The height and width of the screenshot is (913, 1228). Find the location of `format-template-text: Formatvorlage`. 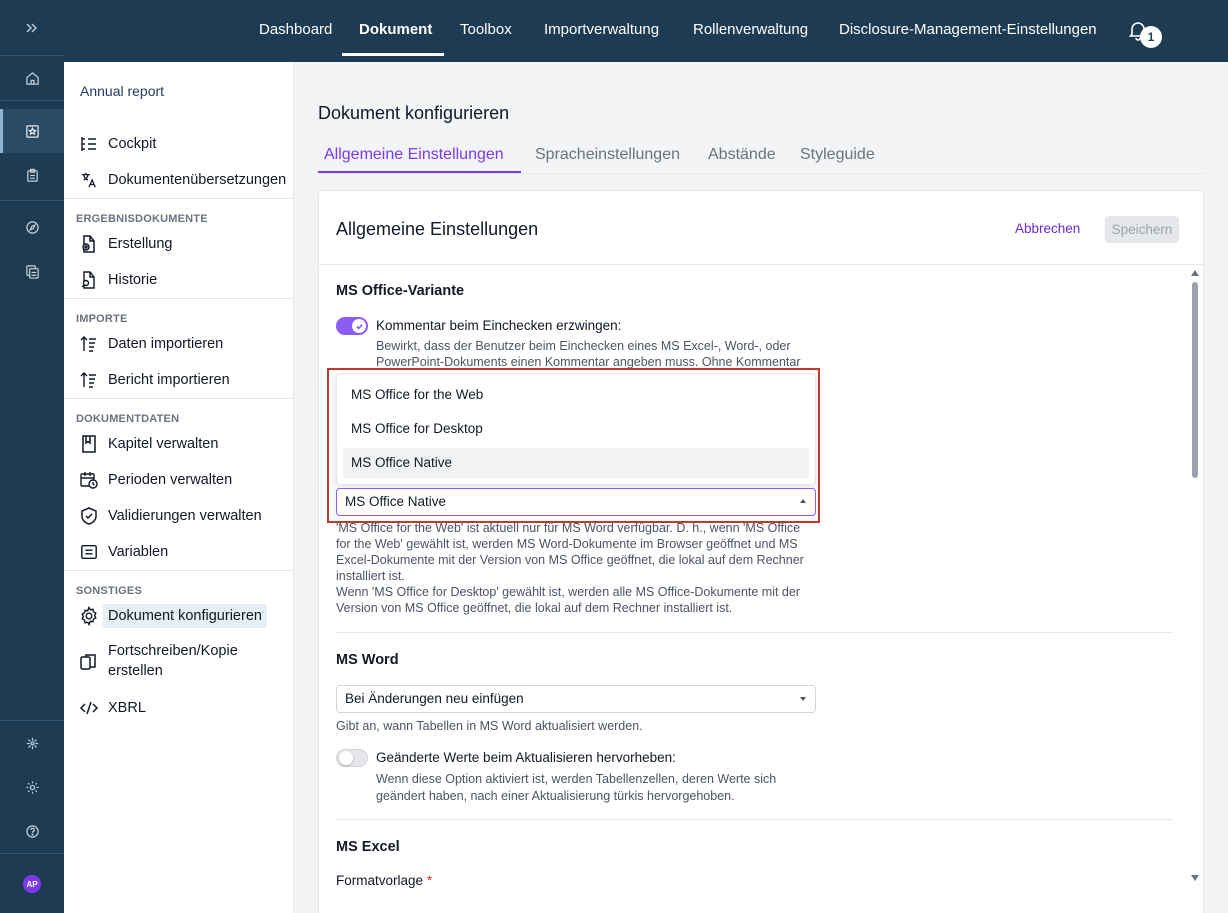

format-template-text: Formatvorlage is located at coordinates (380, 880).